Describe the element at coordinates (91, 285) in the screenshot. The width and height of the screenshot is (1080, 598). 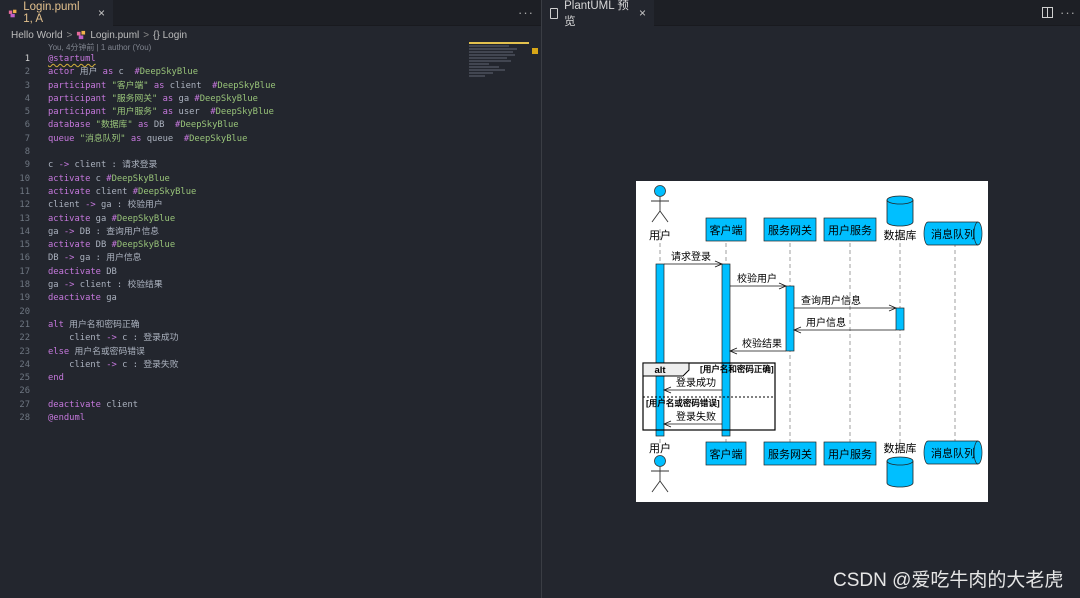
I see `code-line: 18 ga -> client : 校验结果` at that location.